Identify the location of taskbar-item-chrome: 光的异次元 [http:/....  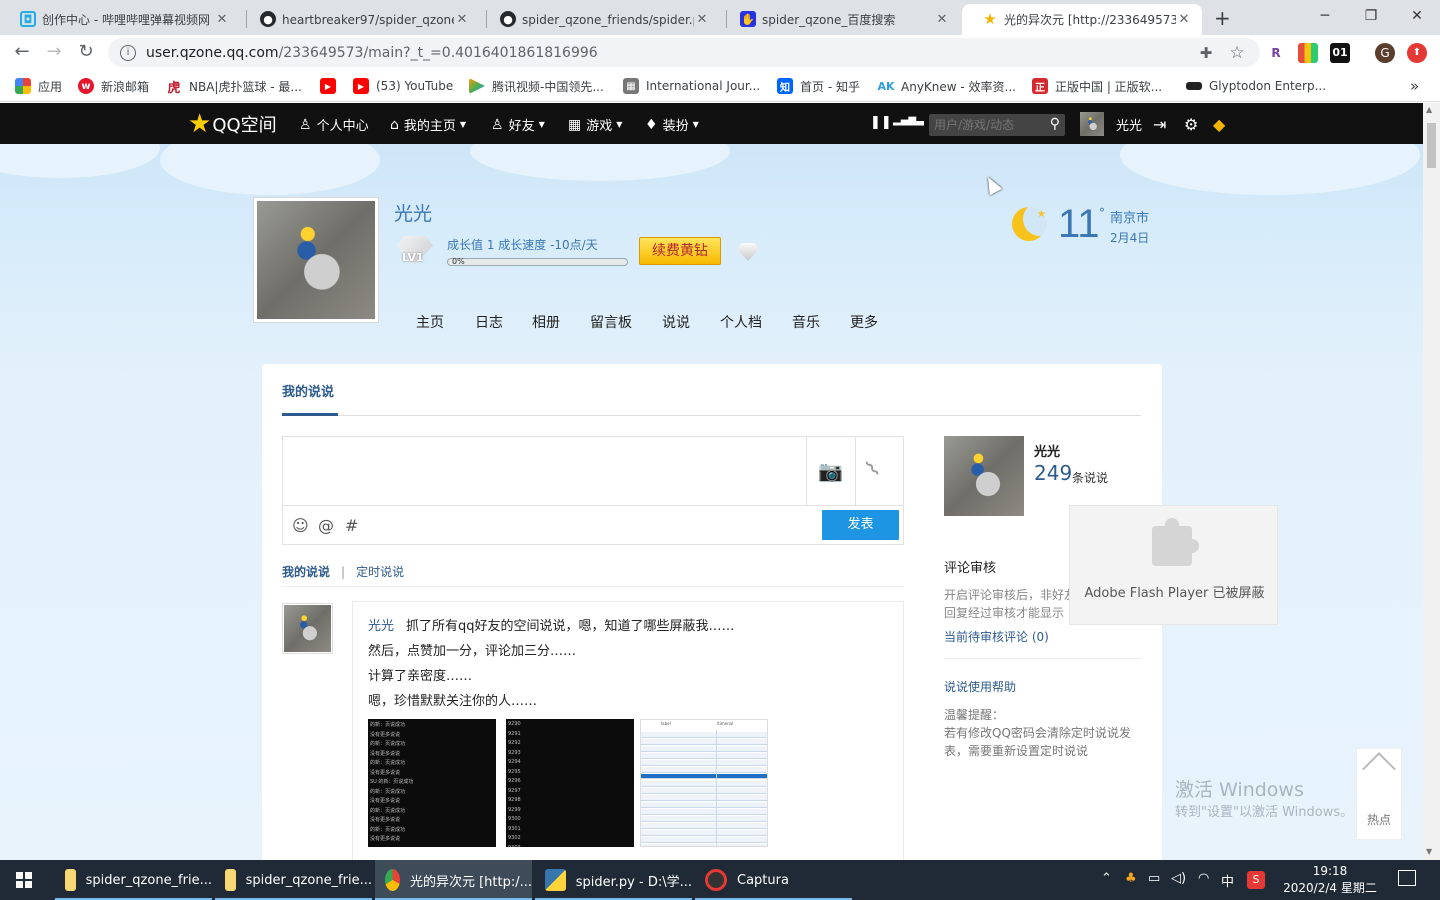
(453, 880).